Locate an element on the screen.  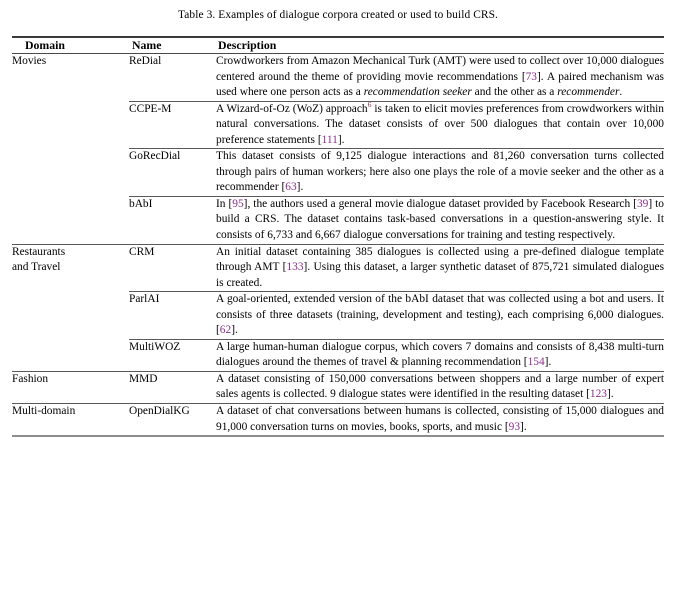
emphasis-text: recommendation seeker is located at coordinates (417, 92).